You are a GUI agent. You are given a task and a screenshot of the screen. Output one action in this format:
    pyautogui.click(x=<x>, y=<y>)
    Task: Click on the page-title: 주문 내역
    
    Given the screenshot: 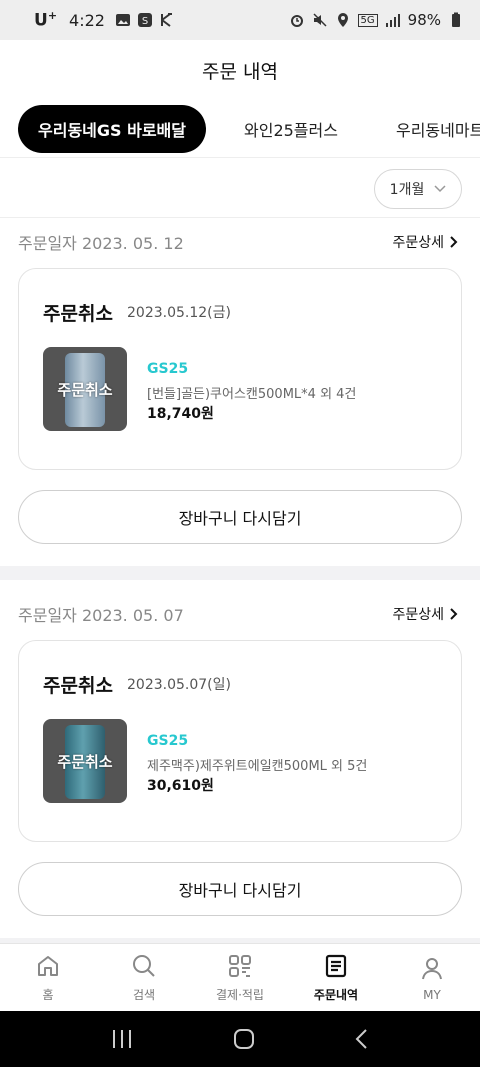 What is the action you would take?
    pyautogui.click(x=240, y=71)
    